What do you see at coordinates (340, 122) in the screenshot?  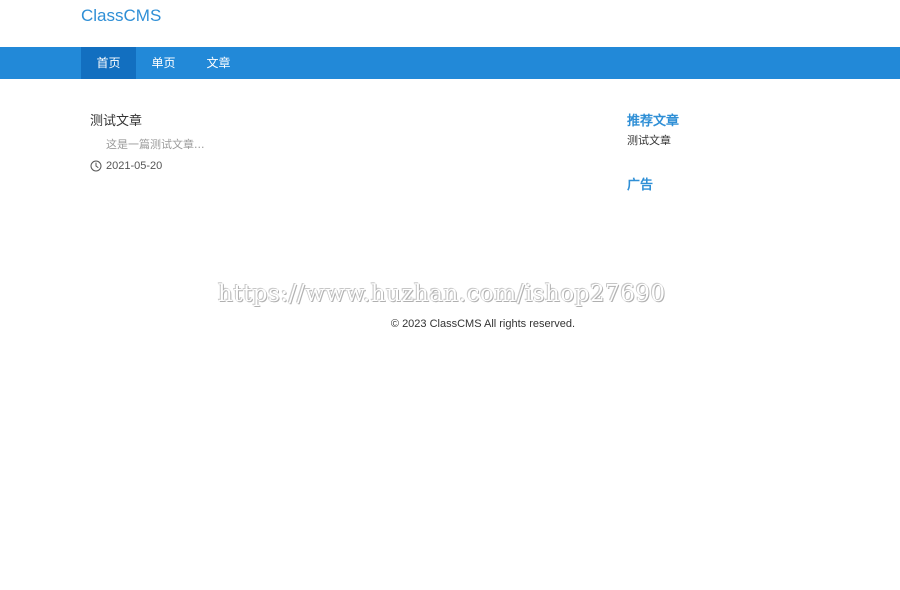 I see `article-title: 测试文章` at bounding box center [340, 122].